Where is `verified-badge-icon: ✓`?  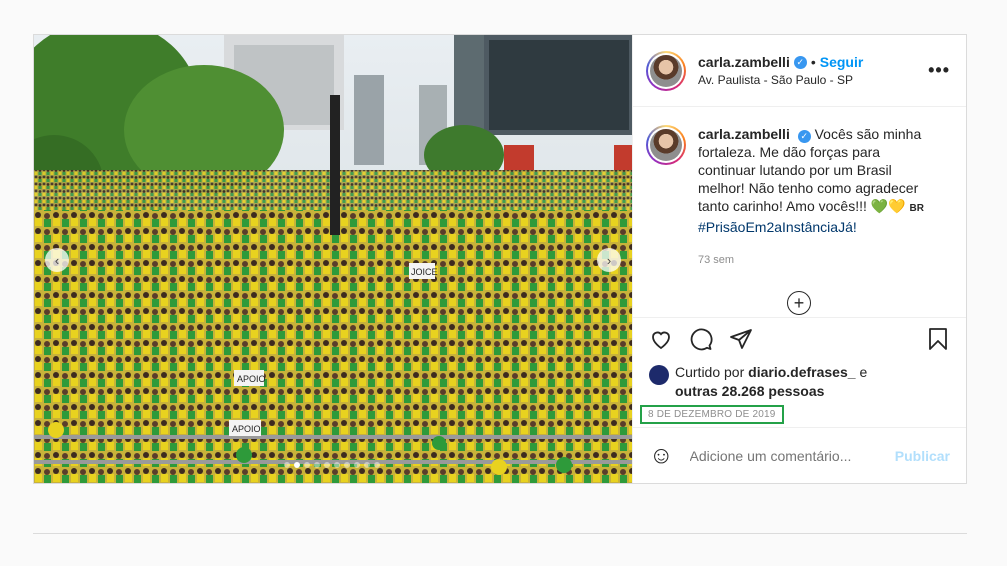 verified-badge-icon: ✓ is located at coordinates (800, 62).